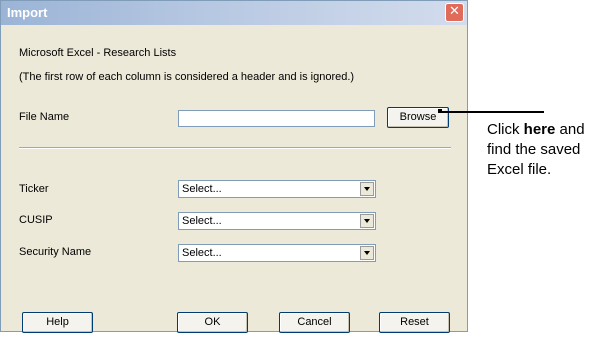 The height and width of the screenshot is (343, 602). I want to click on close-icon: ✕, so click(454, 11).